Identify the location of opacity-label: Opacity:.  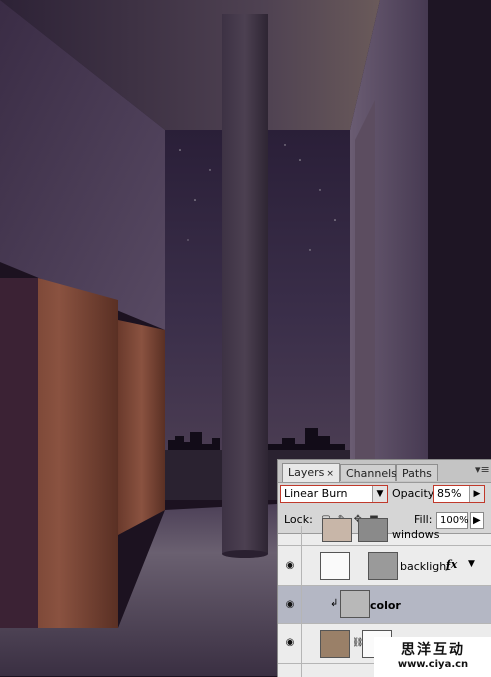
(415, 493).